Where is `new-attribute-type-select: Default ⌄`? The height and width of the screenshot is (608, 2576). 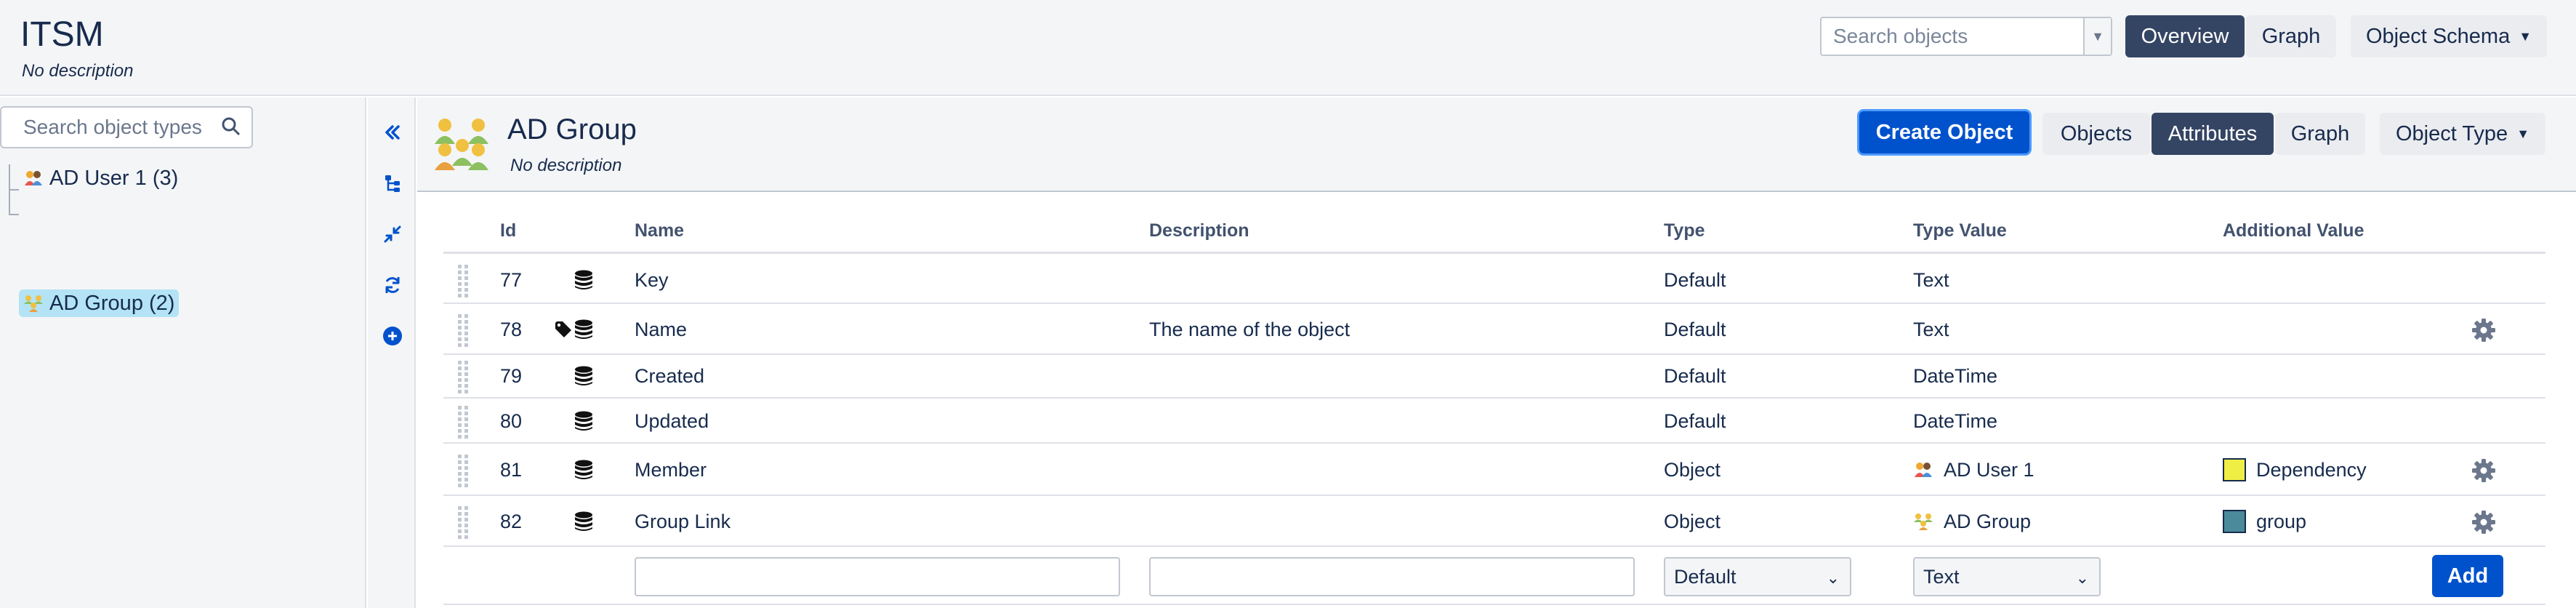 new-attribute-type-select: Default ⌄ is located at coordinates (1757, 576).